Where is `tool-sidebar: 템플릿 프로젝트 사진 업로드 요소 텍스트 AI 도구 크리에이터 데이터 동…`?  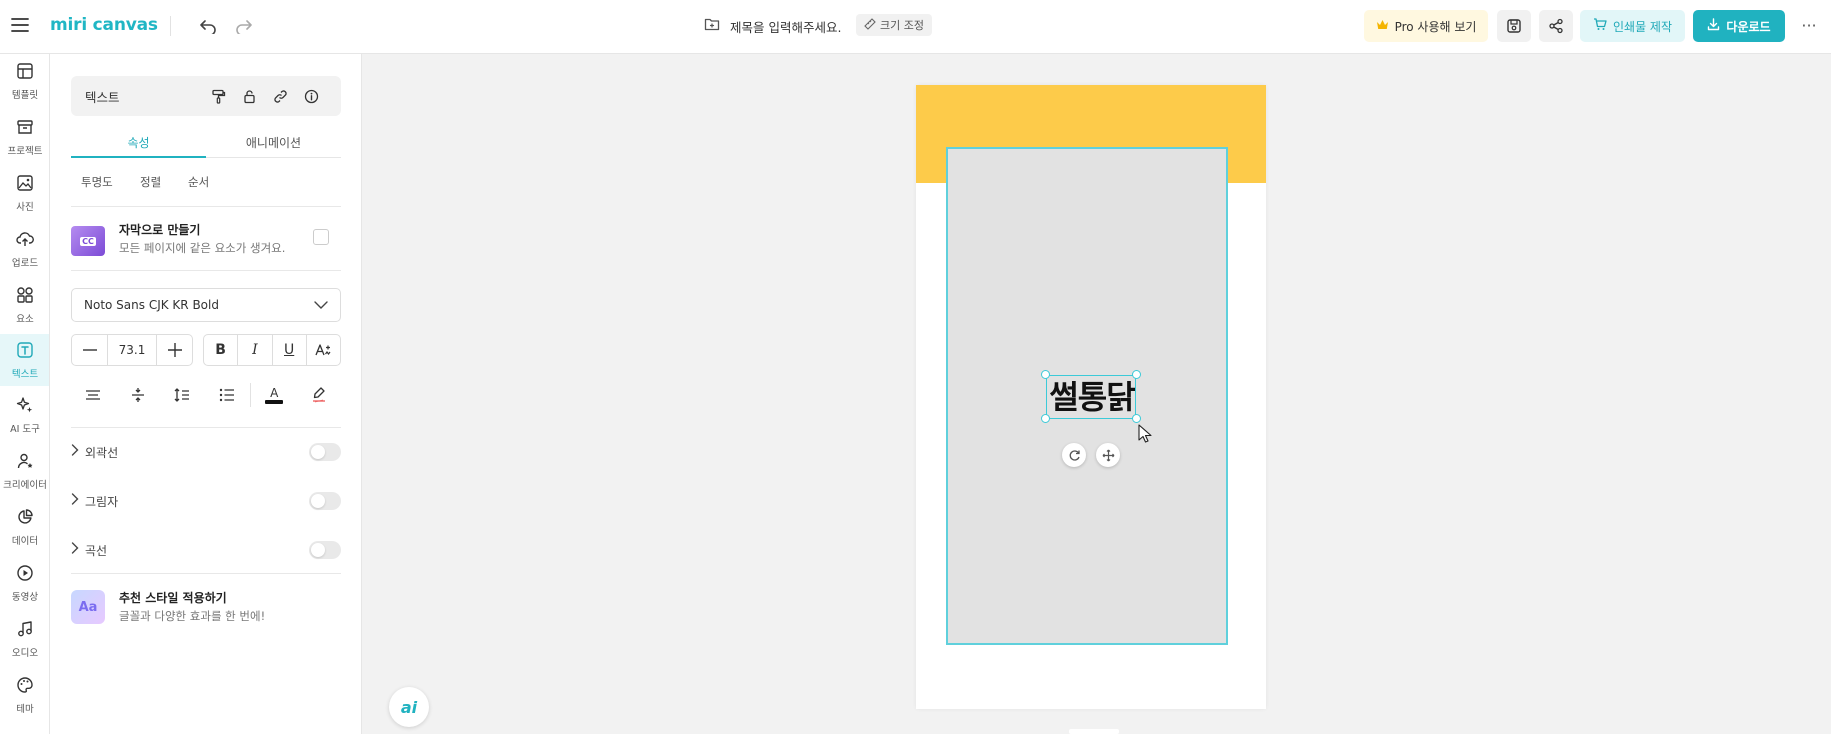 tool-sidebar: 템플릿 프로젝트 사진 업로드 요소 텍스트 AI 도구 크리에이터 데이터 동… is located at coordinates (25, 394).